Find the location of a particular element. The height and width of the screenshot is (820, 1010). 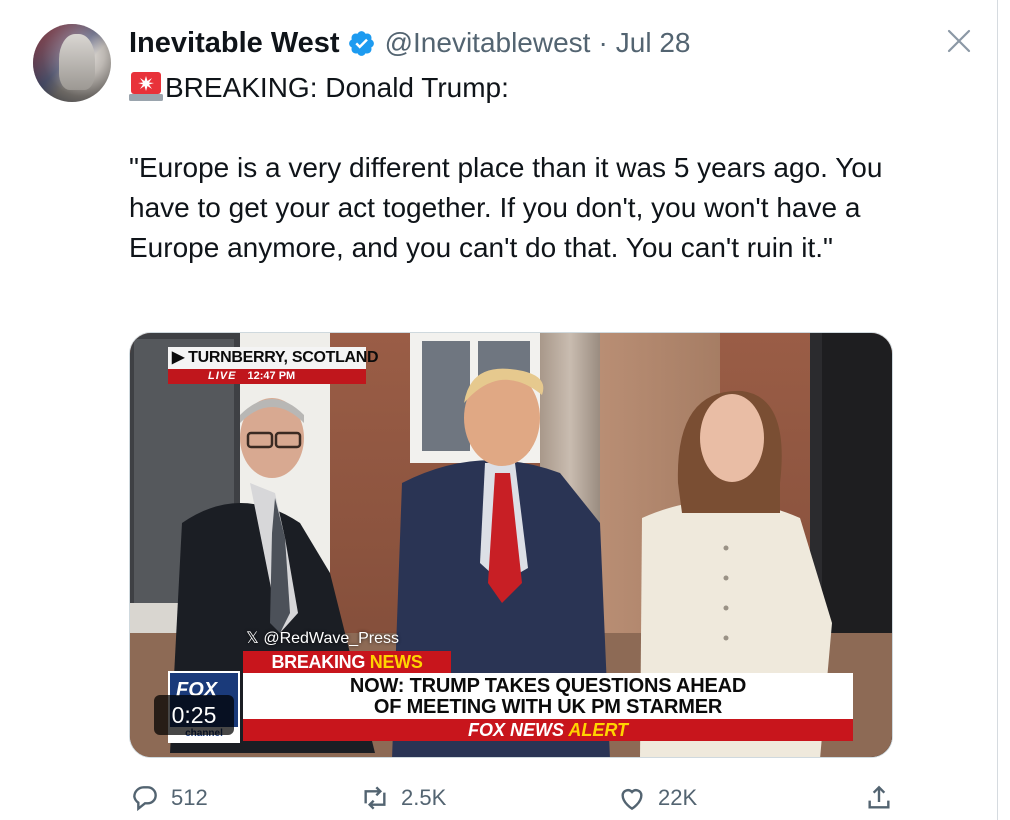

reply-count: 512 is located at coordinates (189, 797).